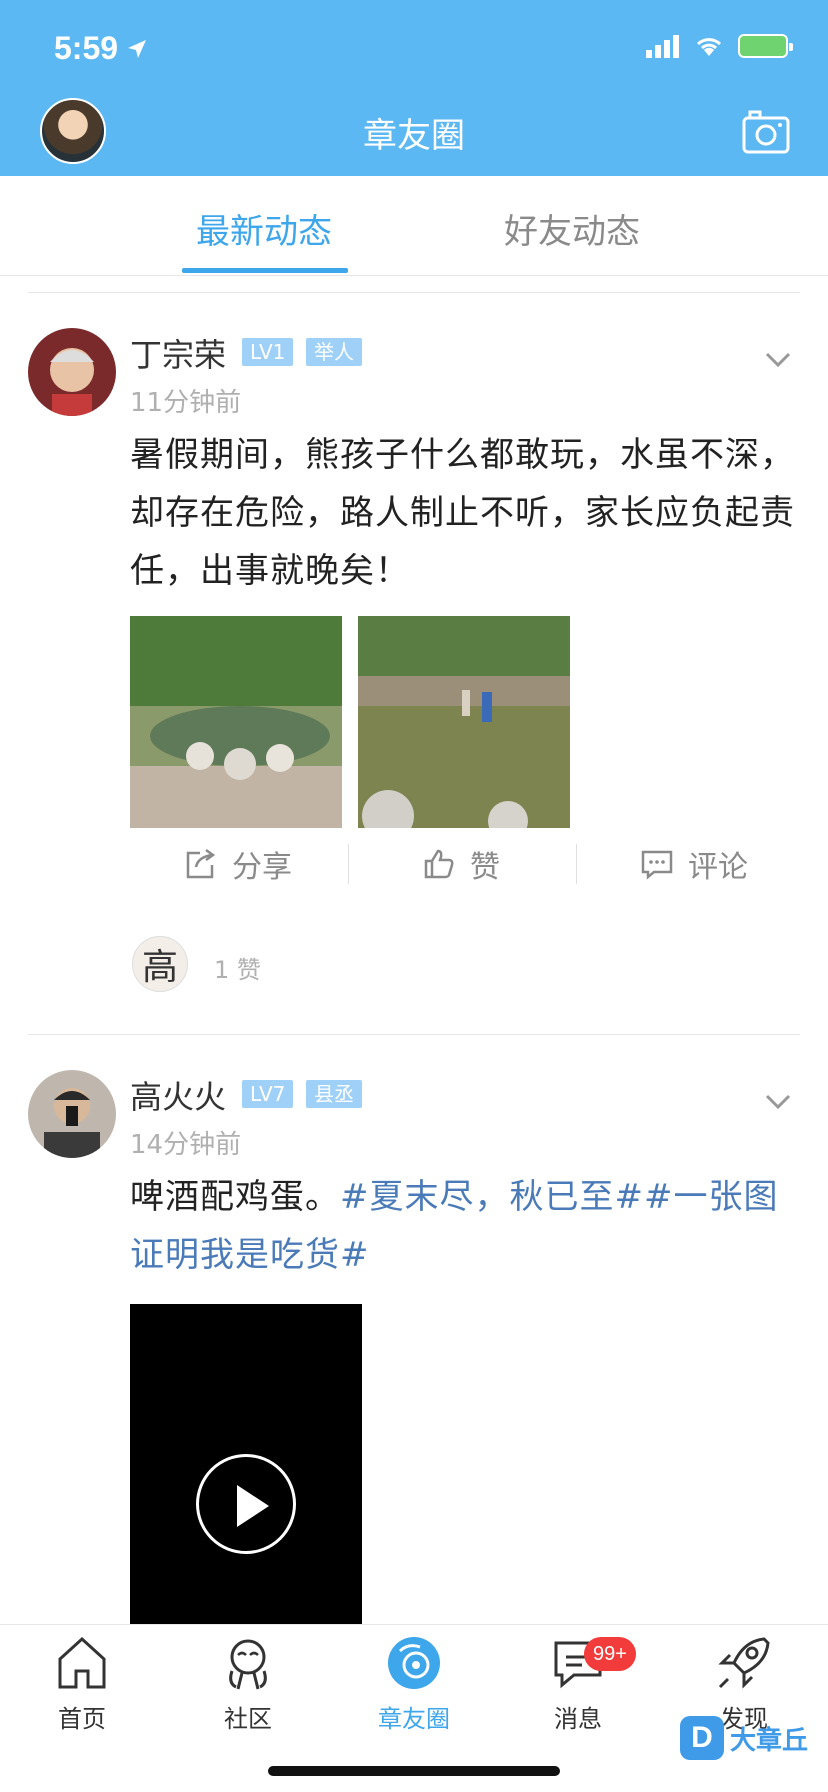  What do you see at coordinates (86, 48) in the screenshot?
I see `status-time-text: 5:59` at bounding box center [86, 48].